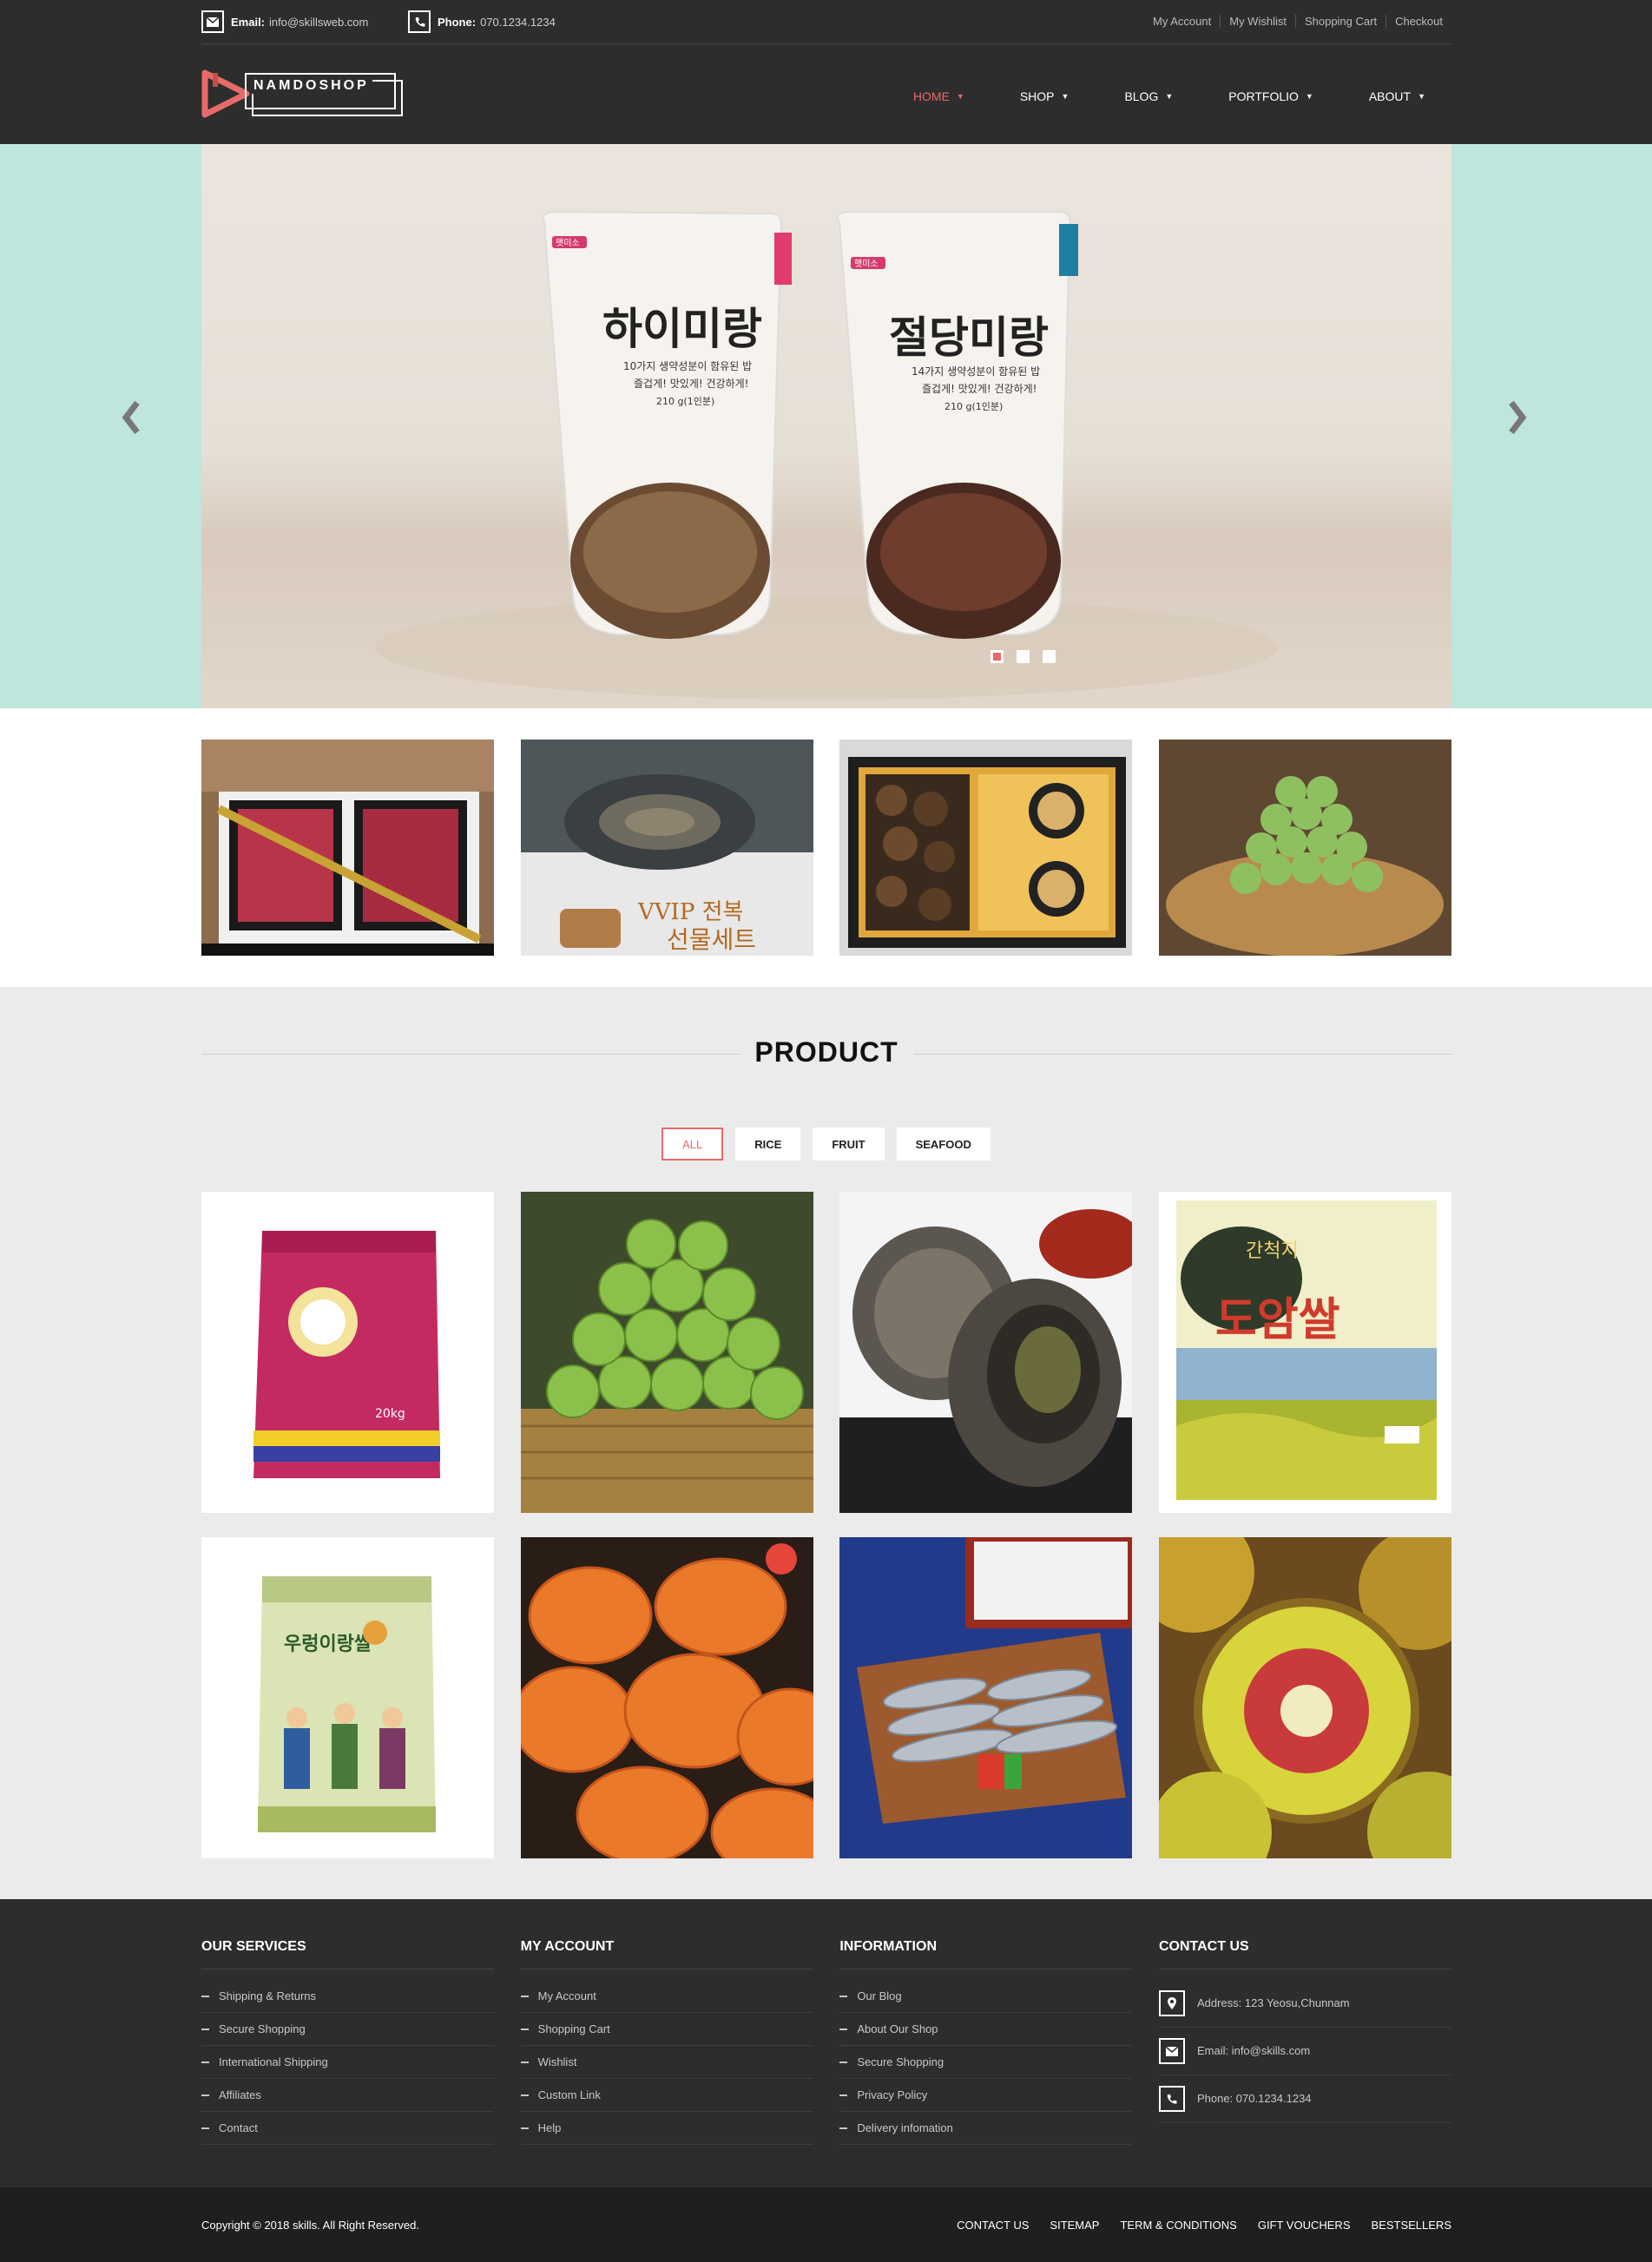  What do you see at coordinates (826, 848) in the screenshot?
I see `promo-row: VVIP 전복 선물세트` at bounding box center [826, 848].